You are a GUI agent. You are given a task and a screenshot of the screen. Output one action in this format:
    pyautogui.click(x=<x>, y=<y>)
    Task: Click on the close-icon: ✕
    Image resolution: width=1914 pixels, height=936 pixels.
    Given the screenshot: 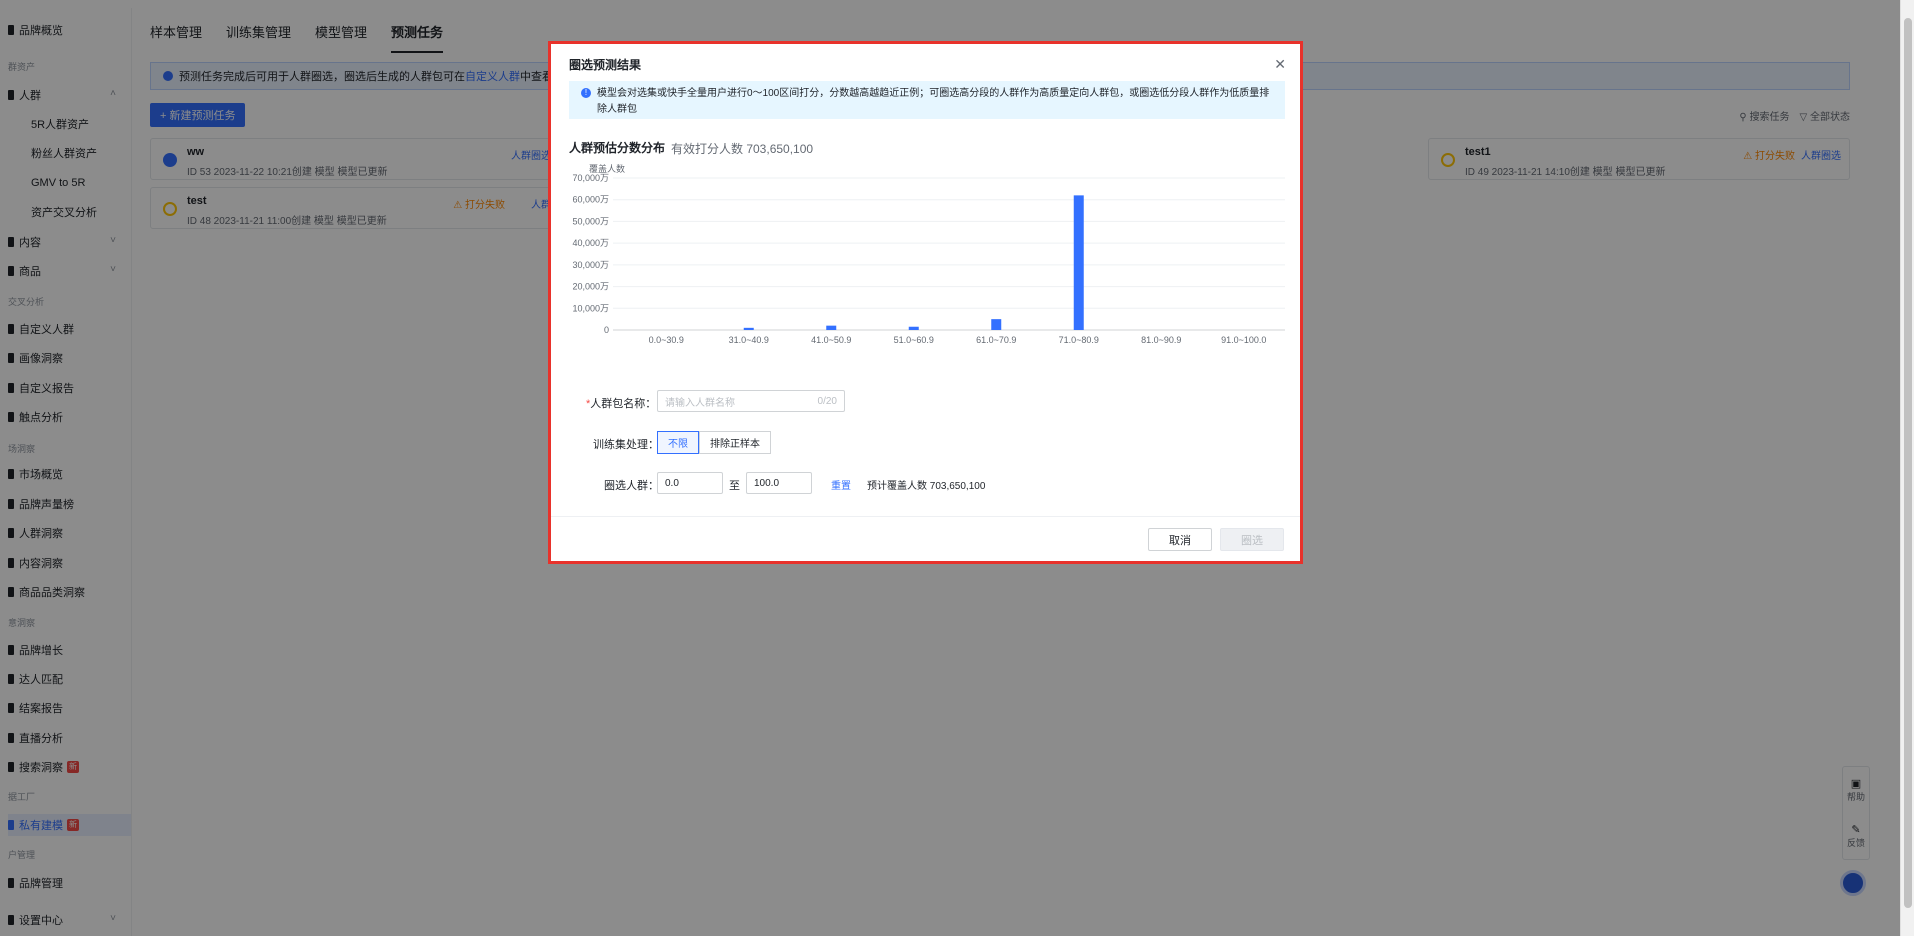 What is the action you would take?
    pyautogui.click(x=1280, y=64)
    